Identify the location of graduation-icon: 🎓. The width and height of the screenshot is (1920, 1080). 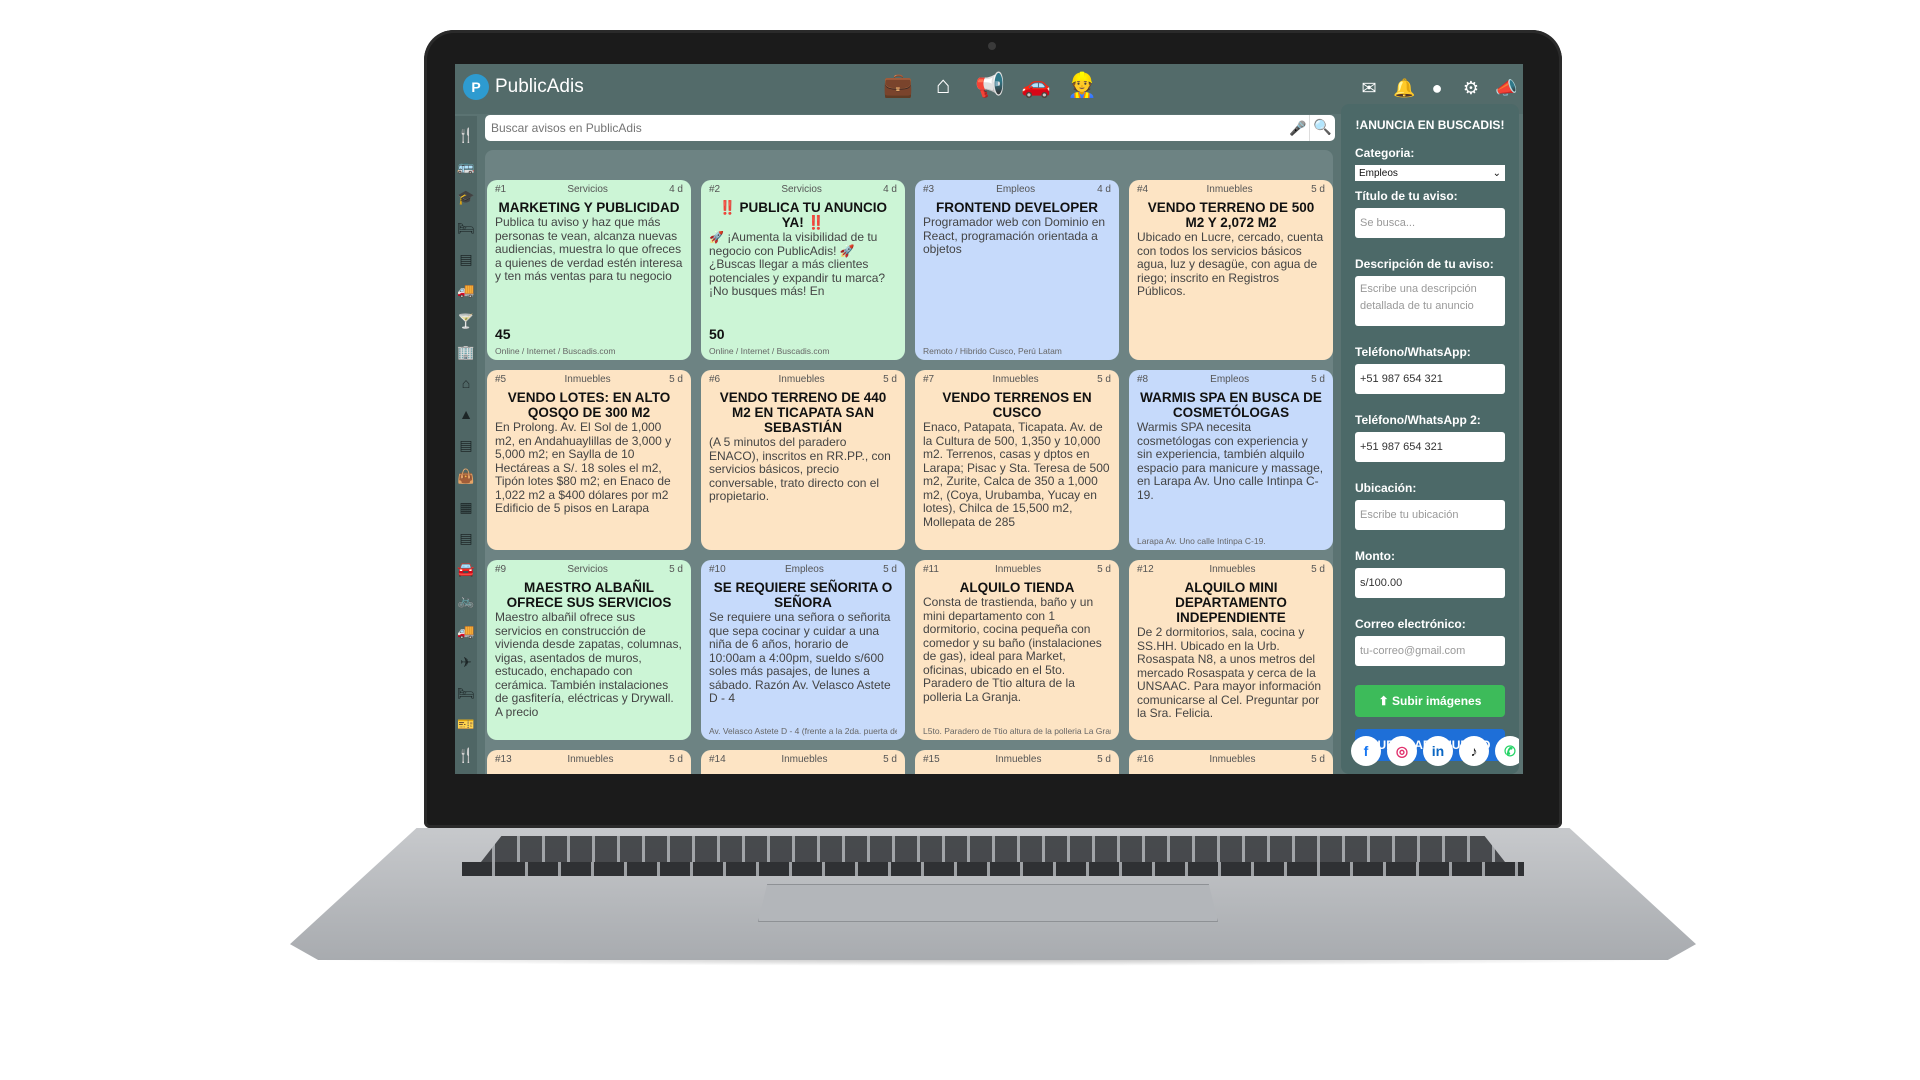
(465, 197).